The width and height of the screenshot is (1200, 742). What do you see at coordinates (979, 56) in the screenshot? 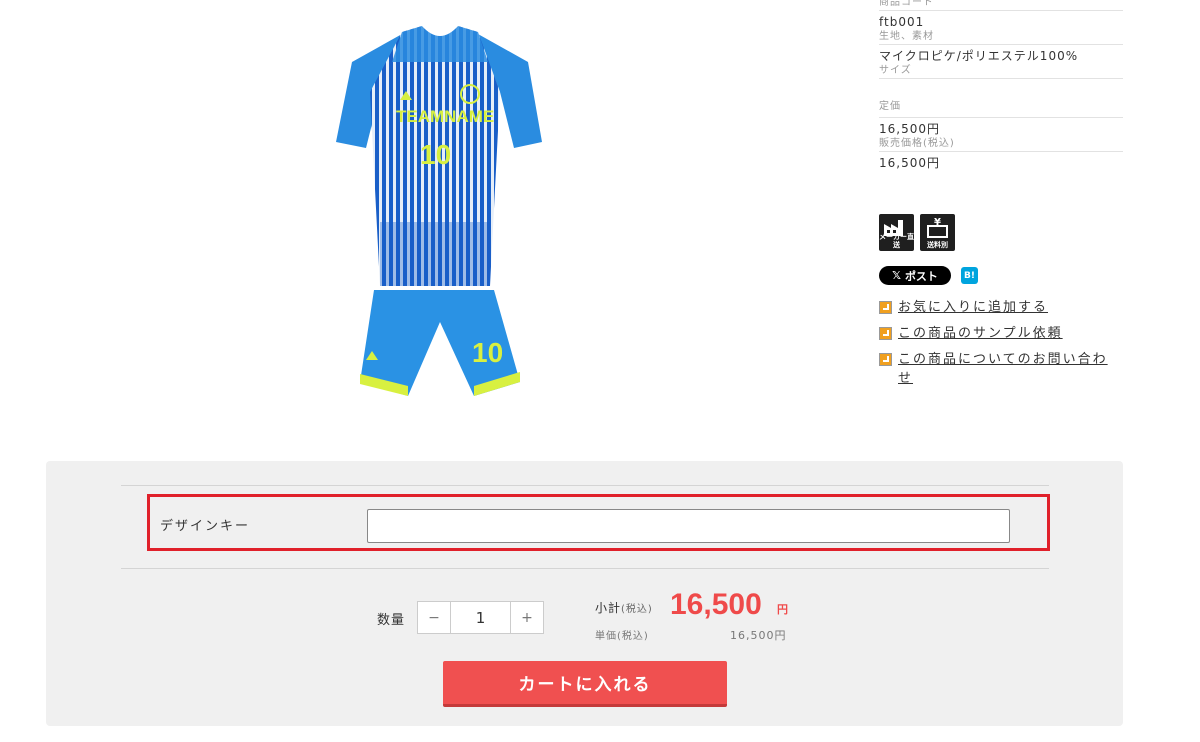
I see `material-value: マイクロピケ/ポリエステル100%` at bounding box center [979, 56].